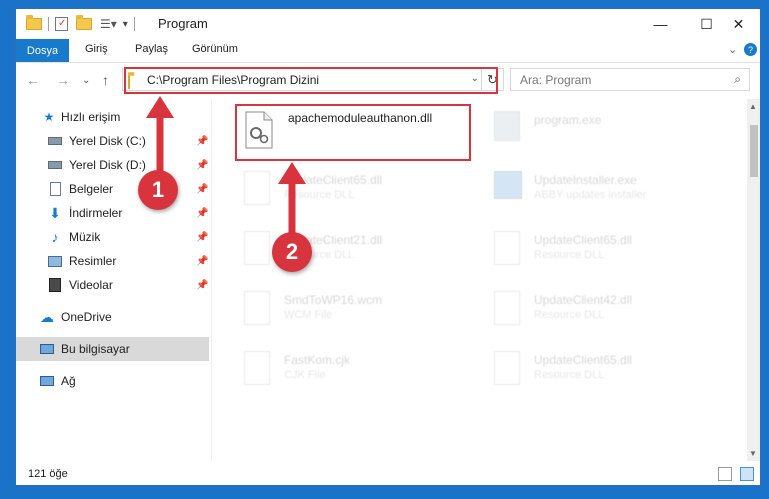 Image resolution: width=769 pixels, height=499 pixels. I want to click on step-badge-1: 1, so click(158, 190).